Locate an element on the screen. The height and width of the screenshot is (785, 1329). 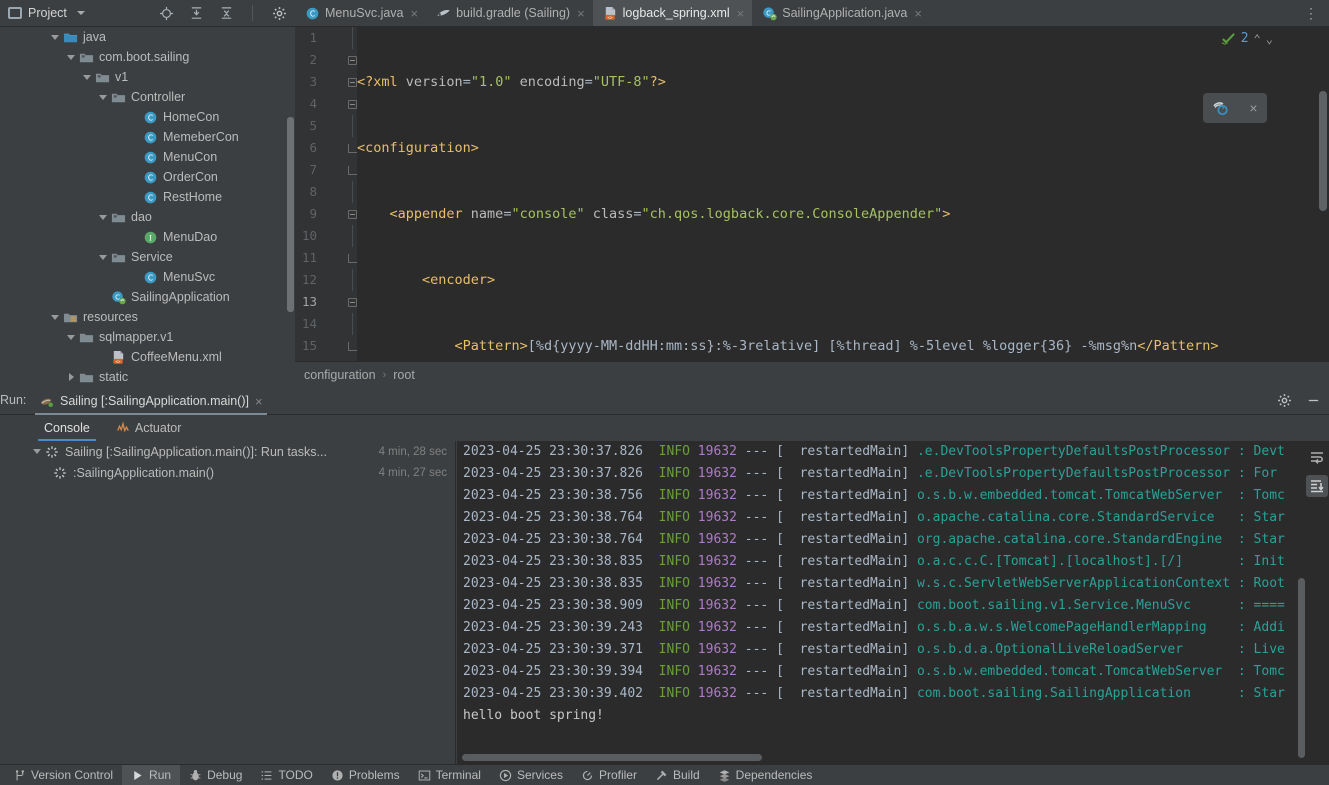
run-tree-duration: 4 min, 27 sec is located at coordinates (412, 472).